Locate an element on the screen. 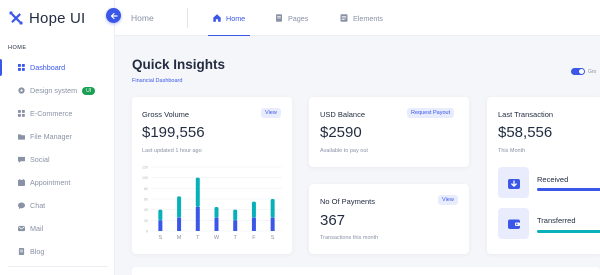 This screenshot has height=275, width=600. brand-logo is located at coordinates (16, 18).